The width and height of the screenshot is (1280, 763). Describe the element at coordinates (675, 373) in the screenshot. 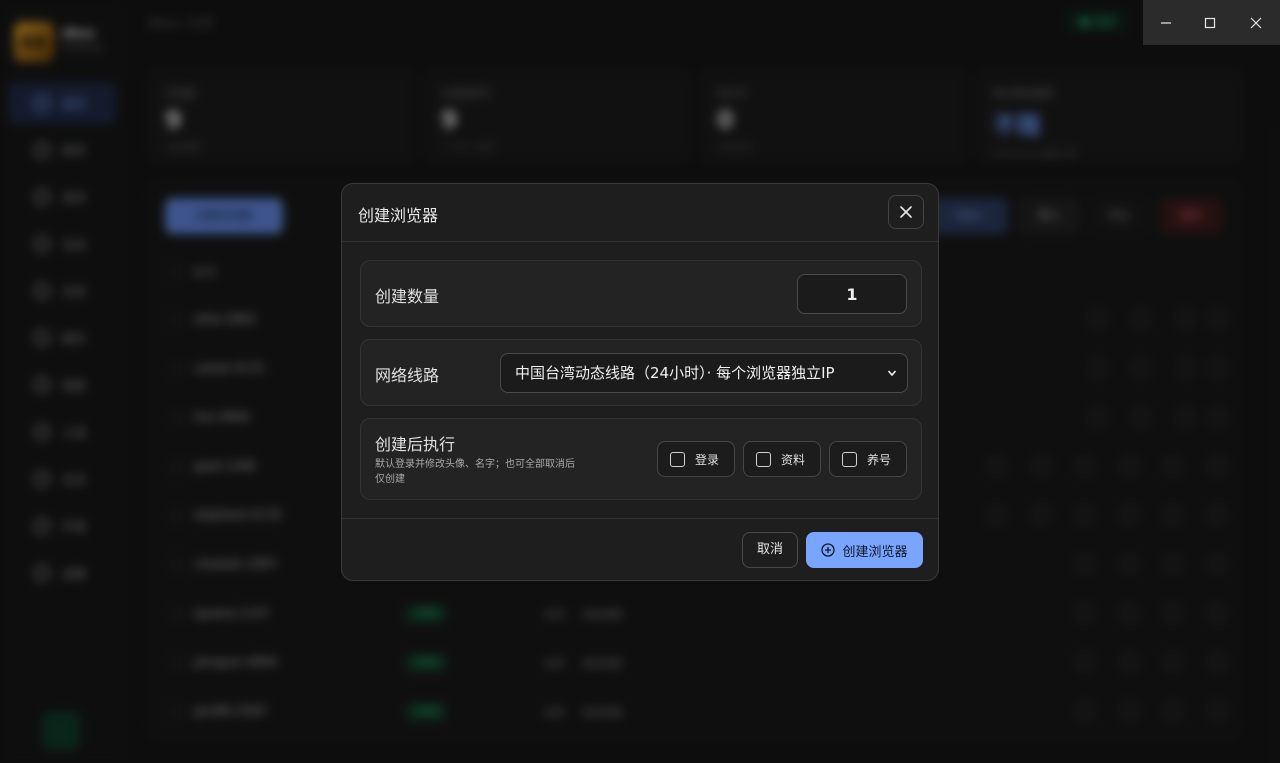

I see `network-selected-value: 中国台湾动态线路（24小时）· 每个浏览器独立IP` at that location.